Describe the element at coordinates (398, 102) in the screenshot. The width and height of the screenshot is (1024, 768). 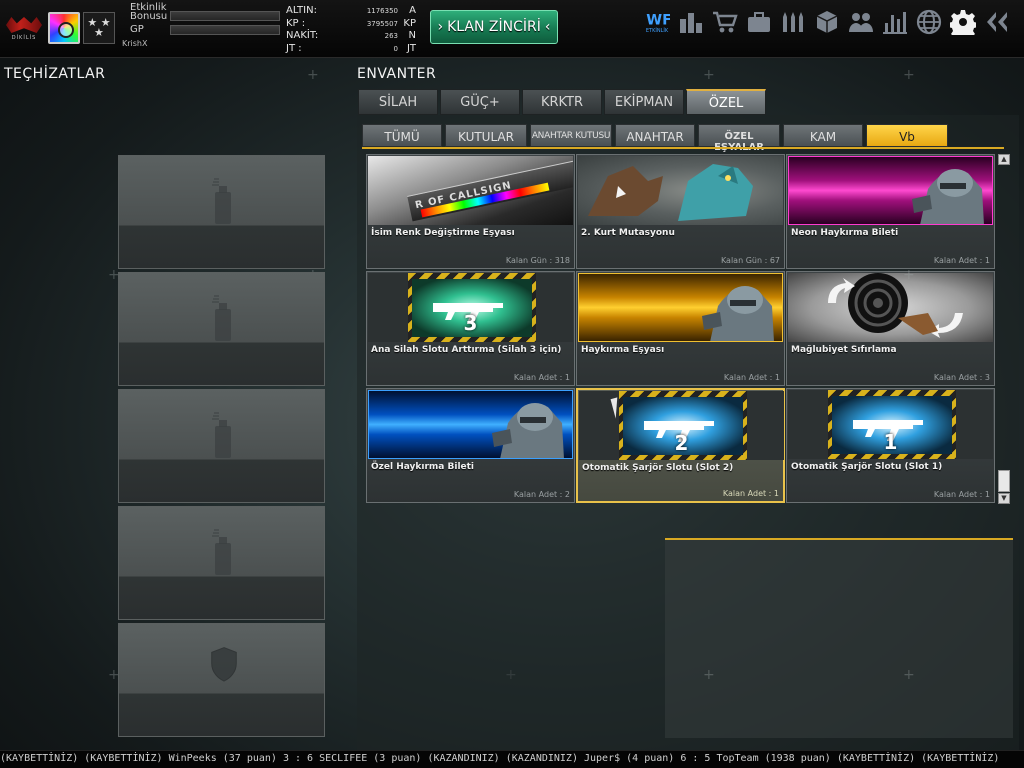
I see `tab-weapon: SİLAH` at that location.